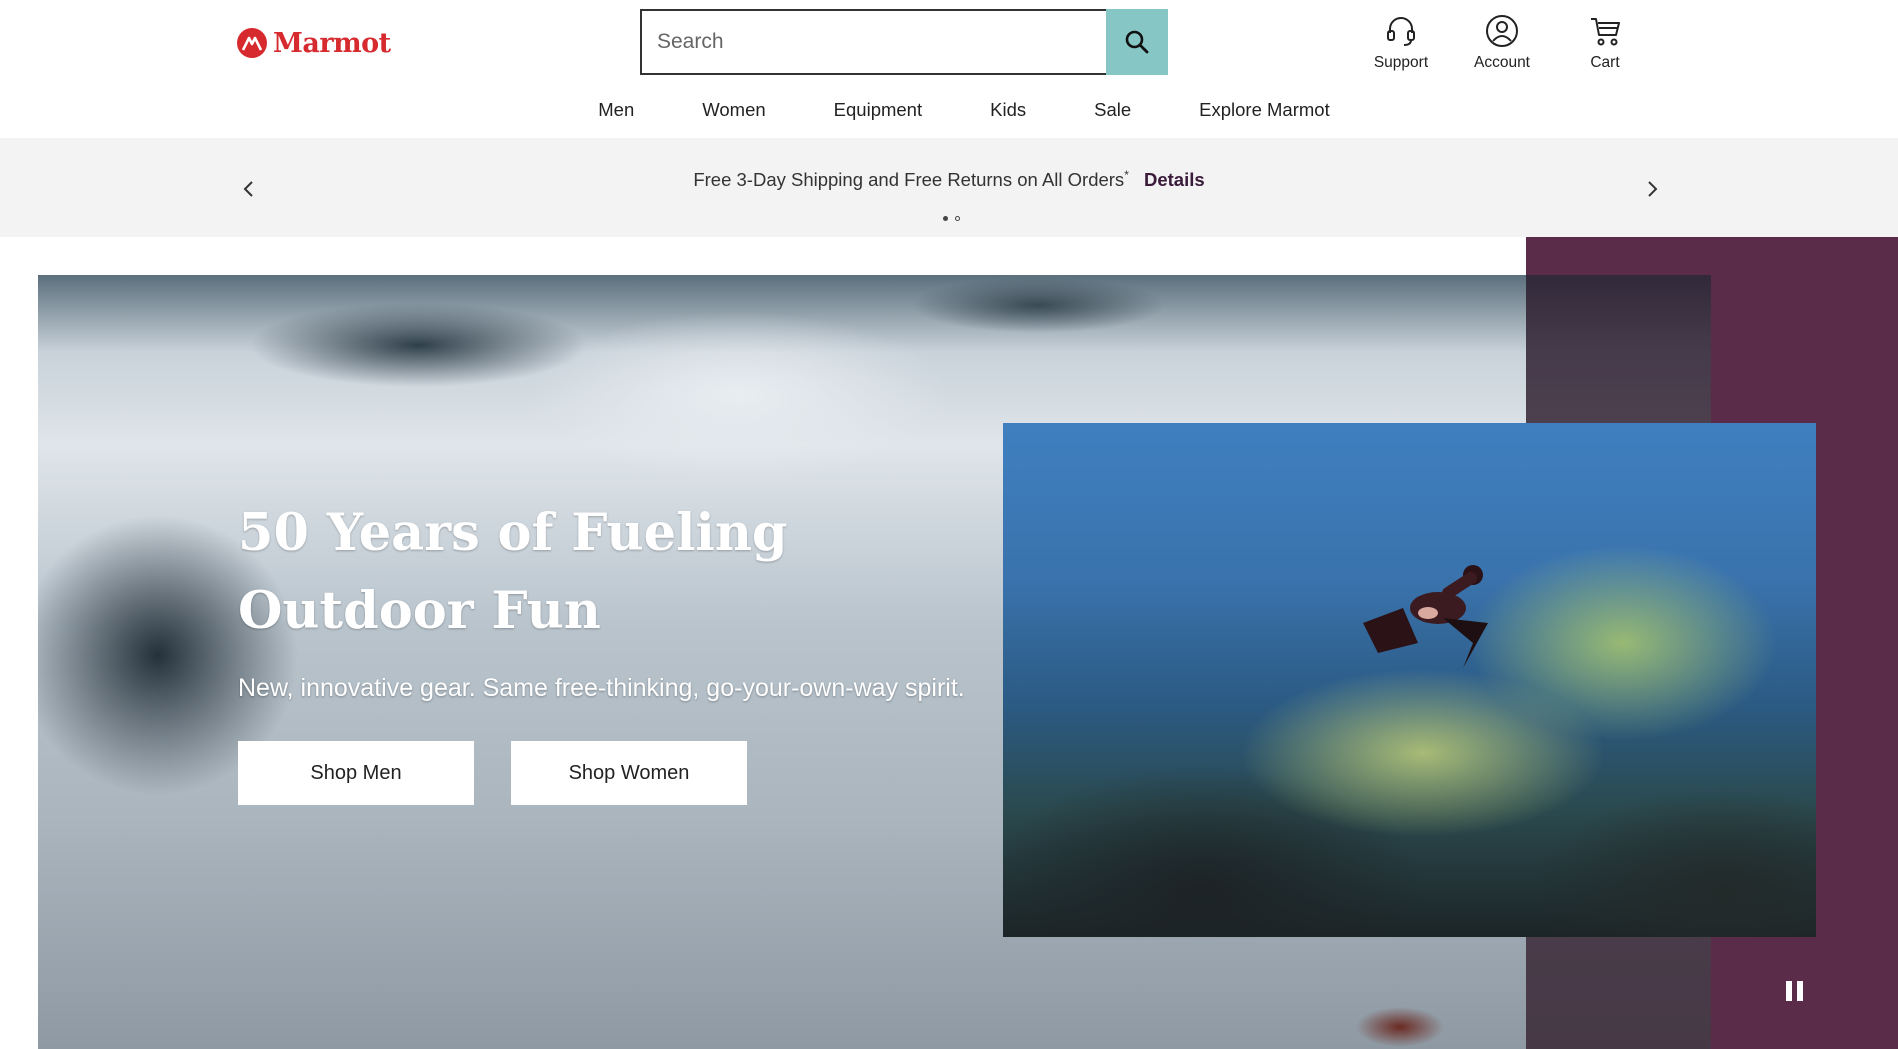  I want to click on site-header: Marmot Support, so click(949, 69).